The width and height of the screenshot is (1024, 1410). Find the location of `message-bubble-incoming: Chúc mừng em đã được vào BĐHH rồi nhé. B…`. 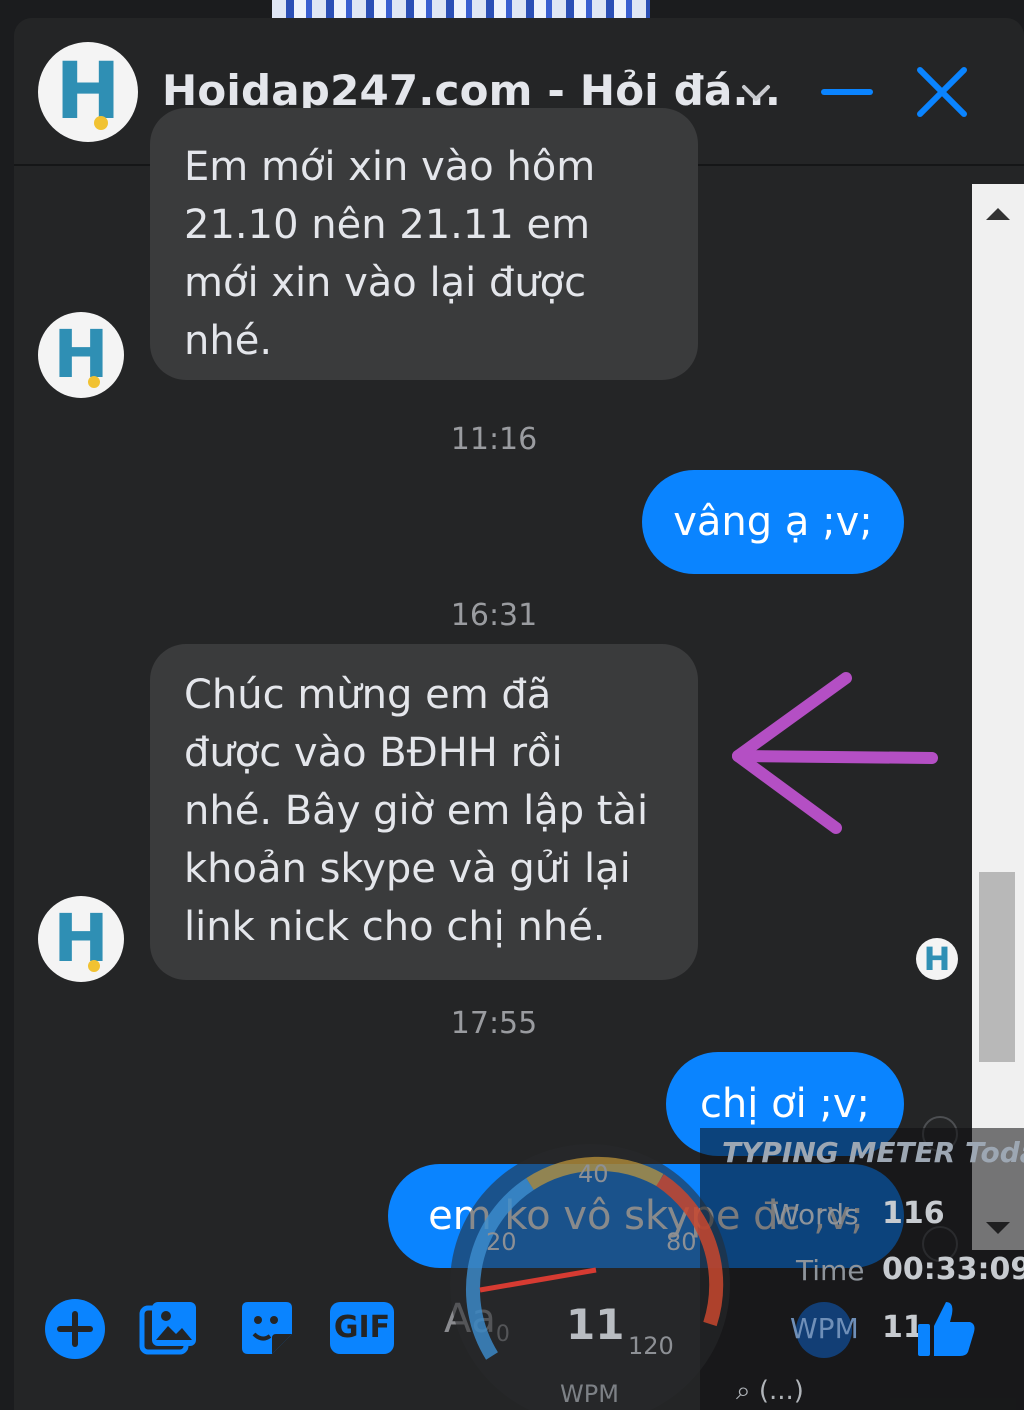

message-bubble-incoming: Chúc mừng em đã được vào BĐHH rồi nhé. B… is located at coordinates (424, 812).